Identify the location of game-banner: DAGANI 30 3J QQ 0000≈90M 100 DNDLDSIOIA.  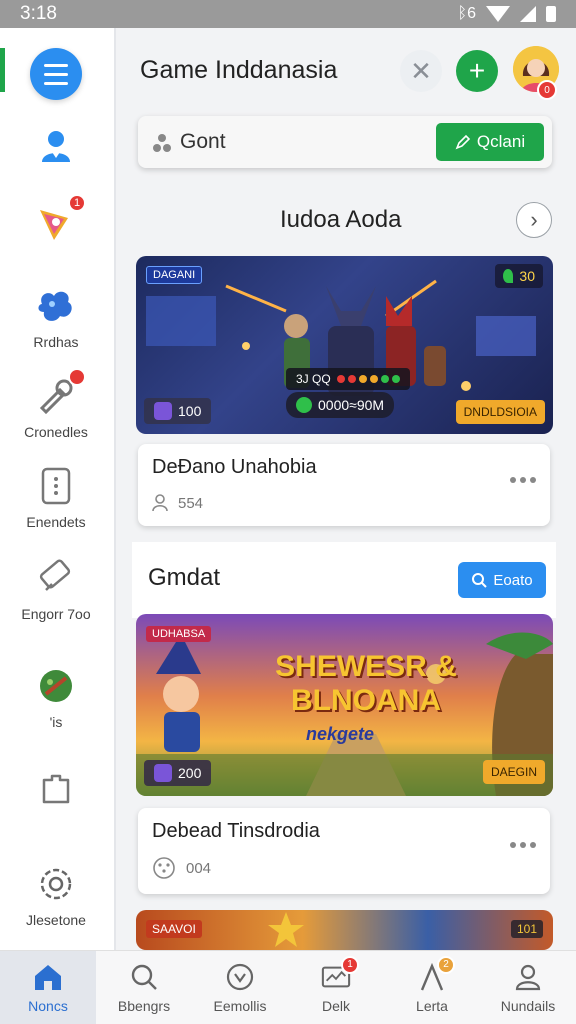
(344, 345).